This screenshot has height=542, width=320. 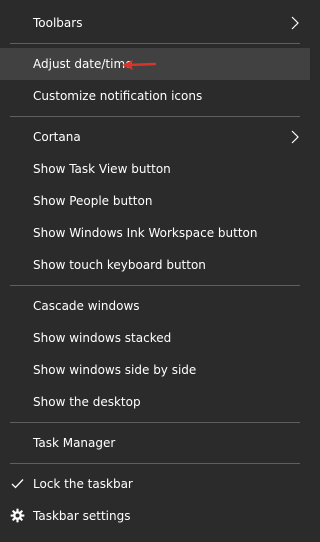 I want to click on gear-icon, so click(x=17, y=515).